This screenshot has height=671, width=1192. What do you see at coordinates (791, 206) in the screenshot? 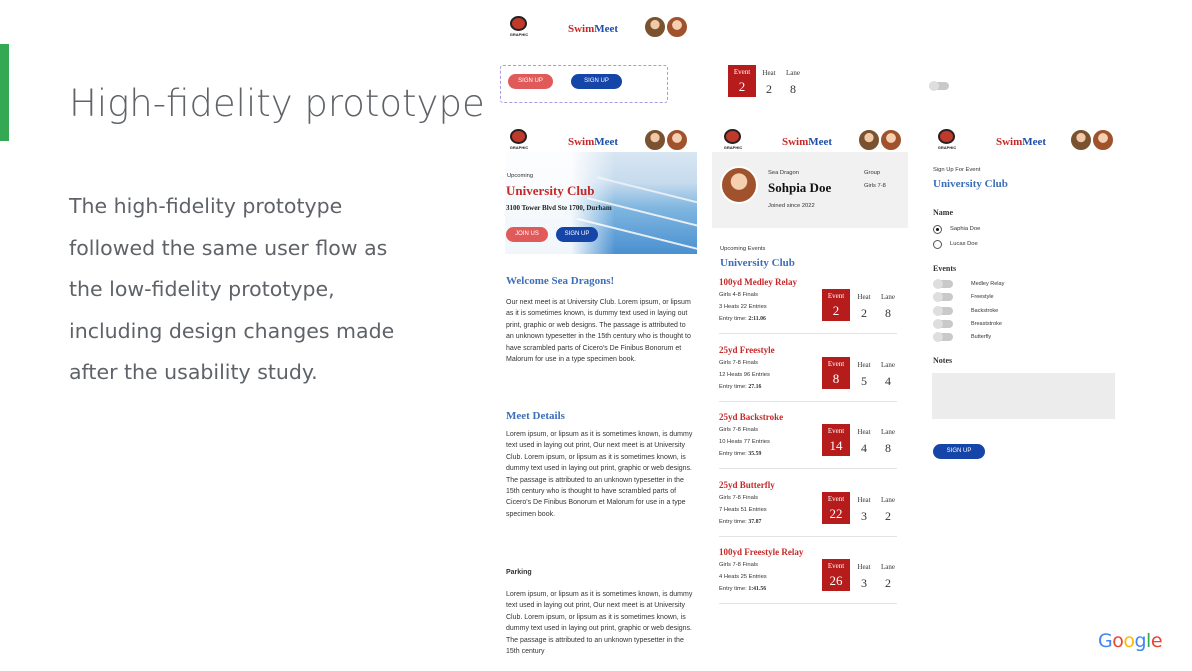
I see `joined-date: Joined since 2022` at bounding box center [791, 206].